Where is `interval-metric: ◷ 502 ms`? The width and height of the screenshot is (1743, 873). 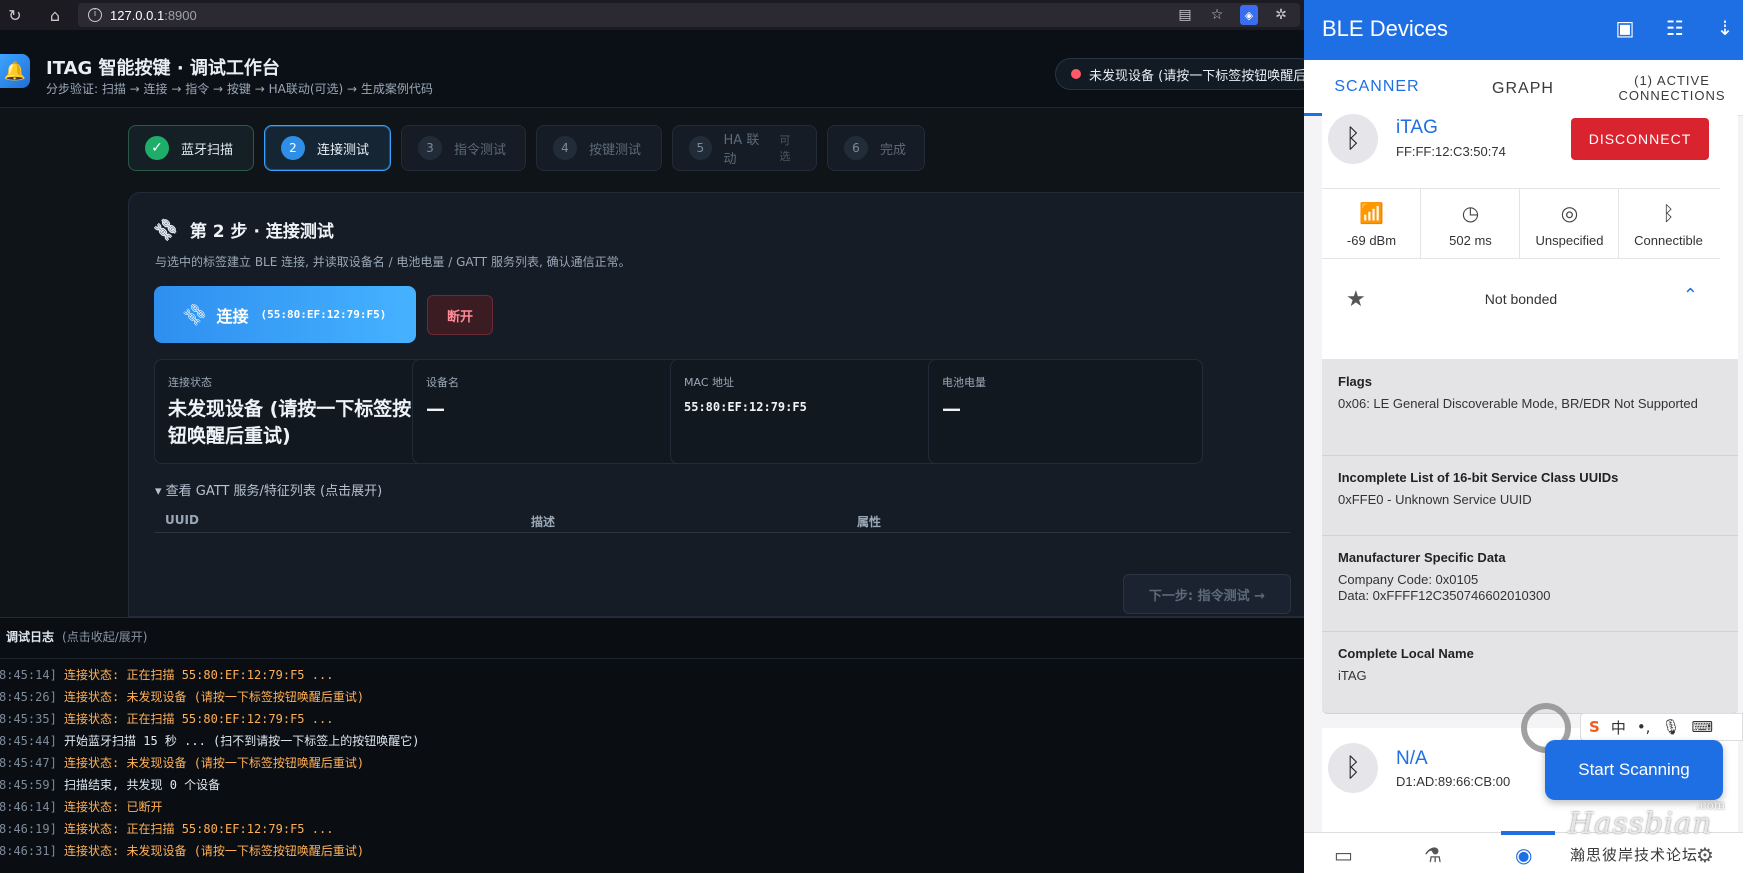 interval-metric: ◷ 502 ms is located at coordinates (1470, 224).